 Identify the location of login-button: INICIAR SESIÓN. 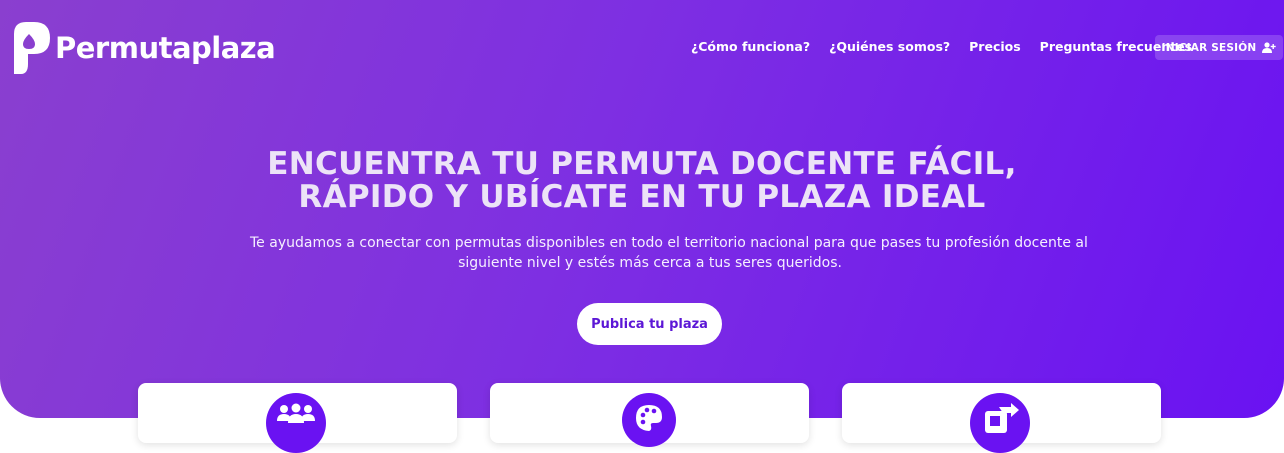
(1219, 47).